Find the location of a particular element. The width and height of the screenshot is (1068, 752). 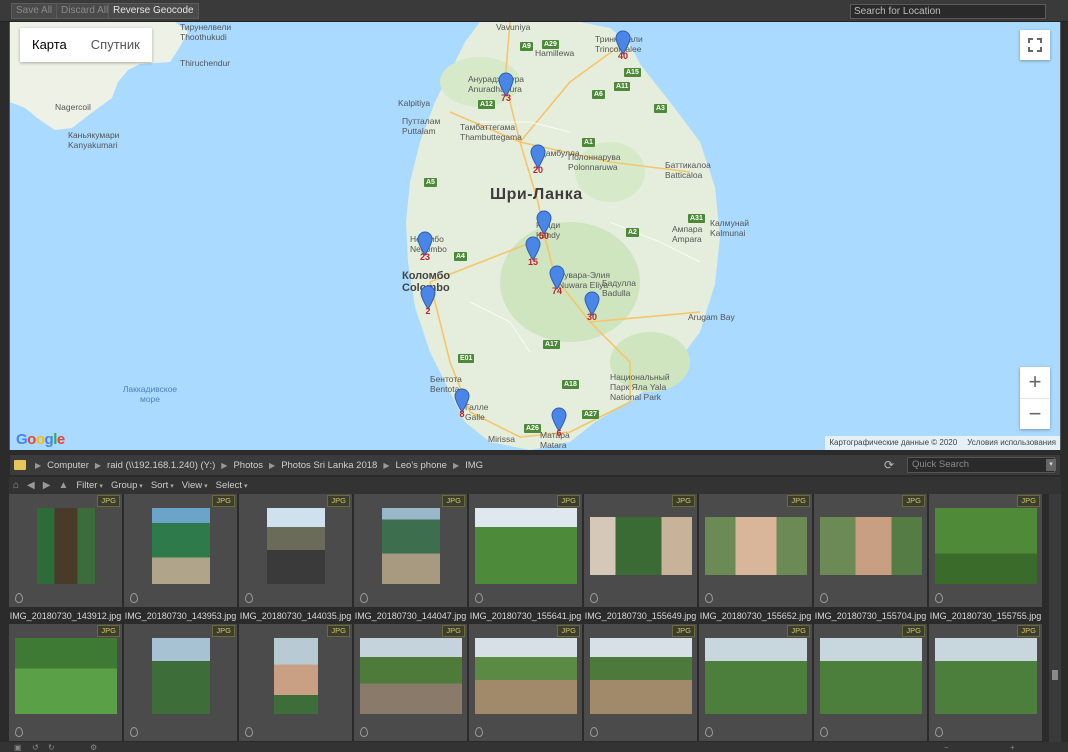

road-shield: A27 is located at coordinates (590, 414).